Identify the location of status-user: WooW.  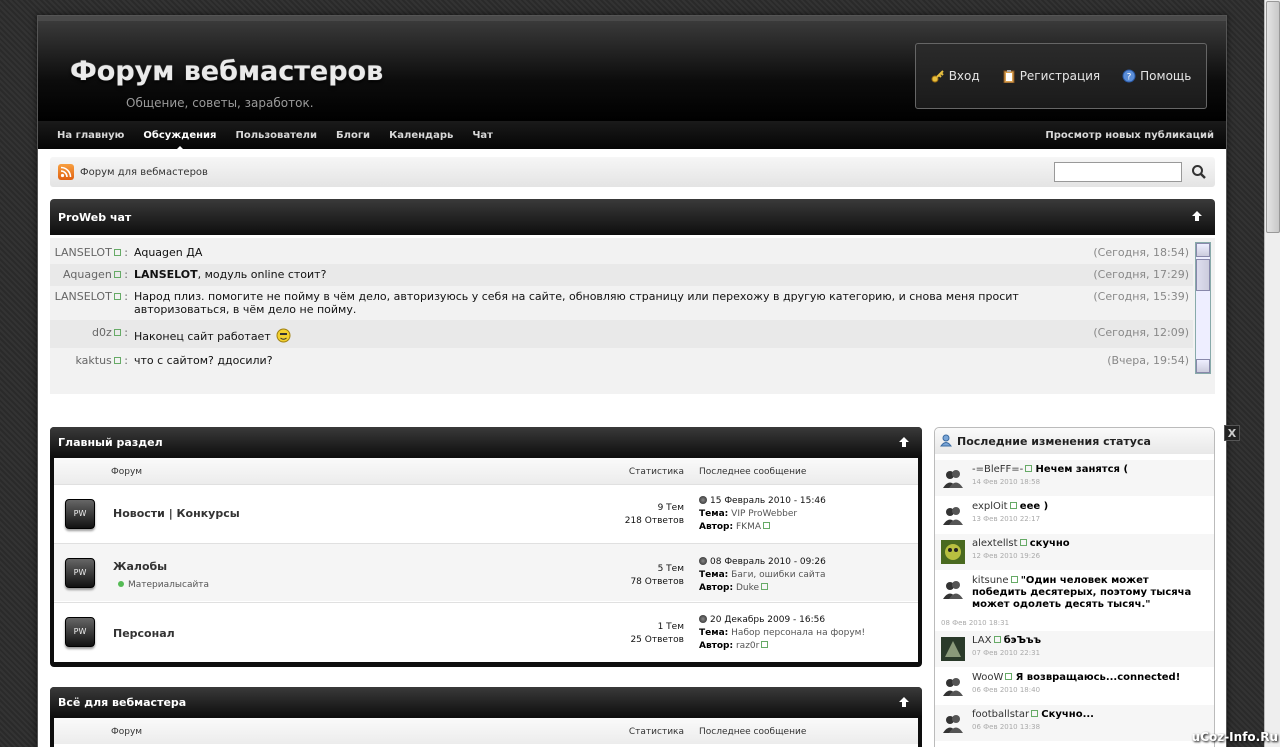
(987, 677).